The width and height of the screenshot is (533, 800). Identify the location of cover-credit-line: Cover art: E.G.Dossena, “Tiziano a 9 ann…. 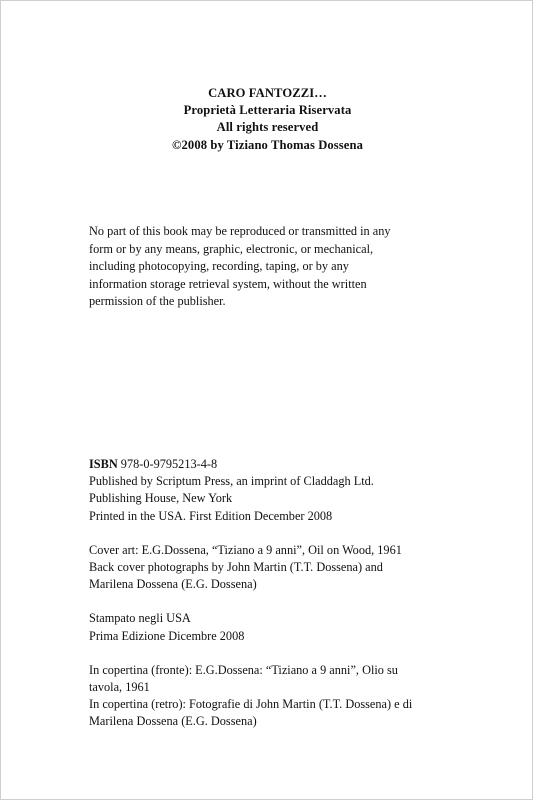
(245, 549).